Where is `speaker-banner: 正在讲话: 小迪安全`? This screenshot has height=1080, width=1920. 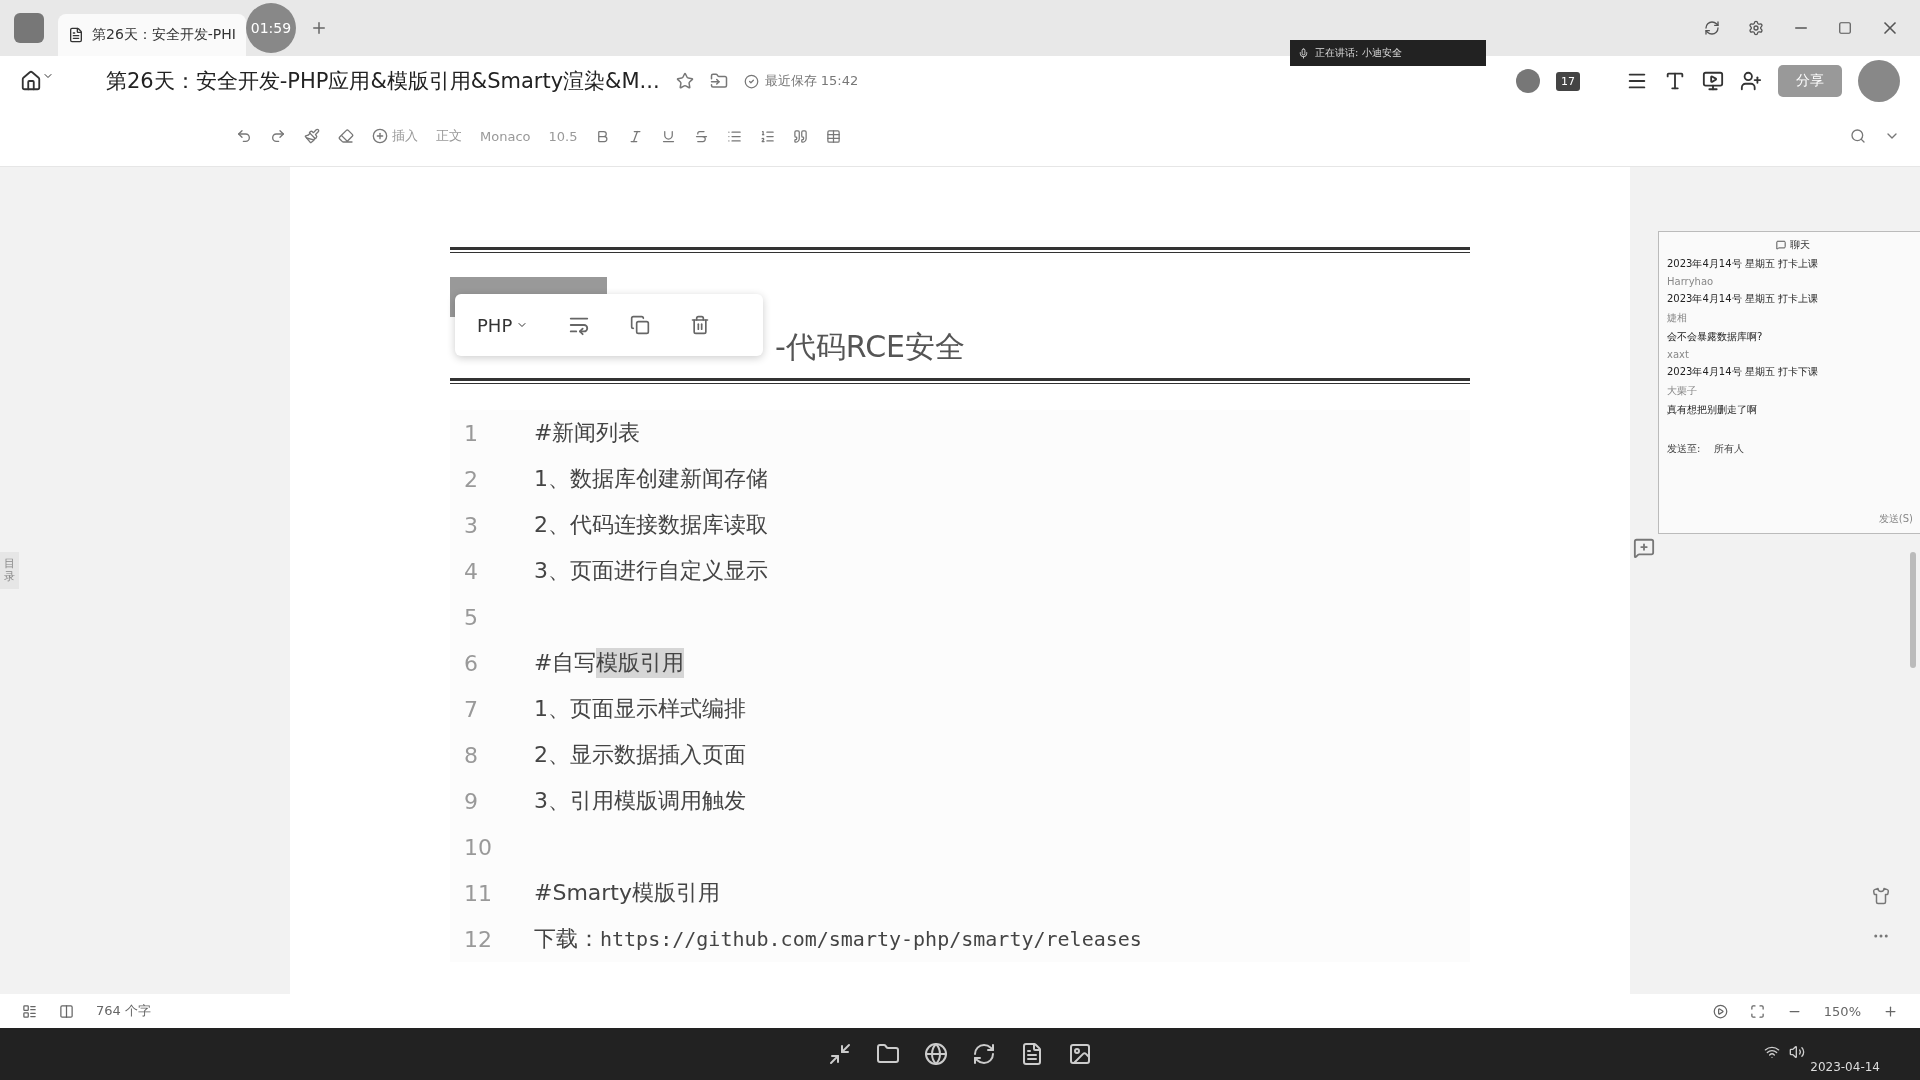
speaker-banner: 正在讲话: 小迪安全 is located at coordinates (1388, 53).